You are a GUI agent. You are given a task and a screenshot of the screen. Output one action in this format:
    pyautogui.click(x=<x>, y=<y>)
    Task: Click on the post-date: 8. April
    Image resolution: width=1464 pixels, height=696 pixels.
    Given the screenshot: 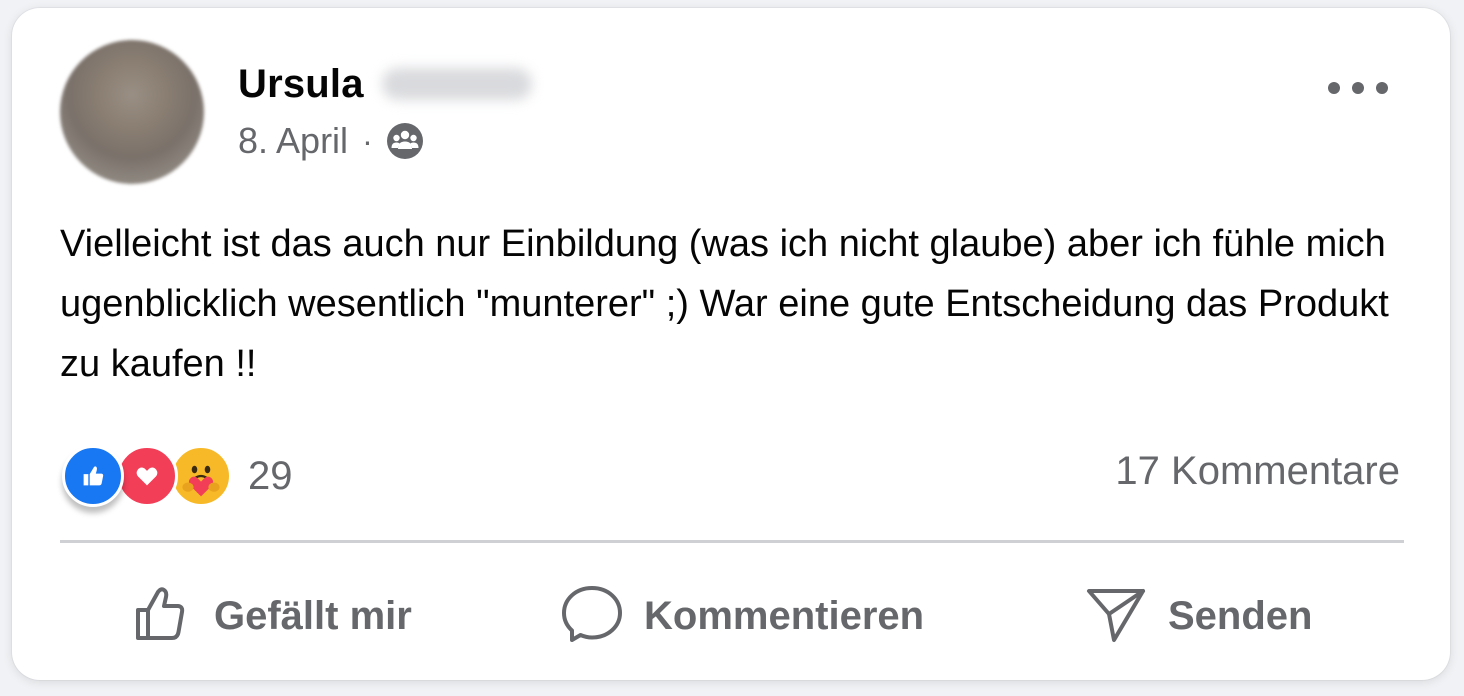 What is the action you would take?
    pyautogui.click(x=293, y=141)
    